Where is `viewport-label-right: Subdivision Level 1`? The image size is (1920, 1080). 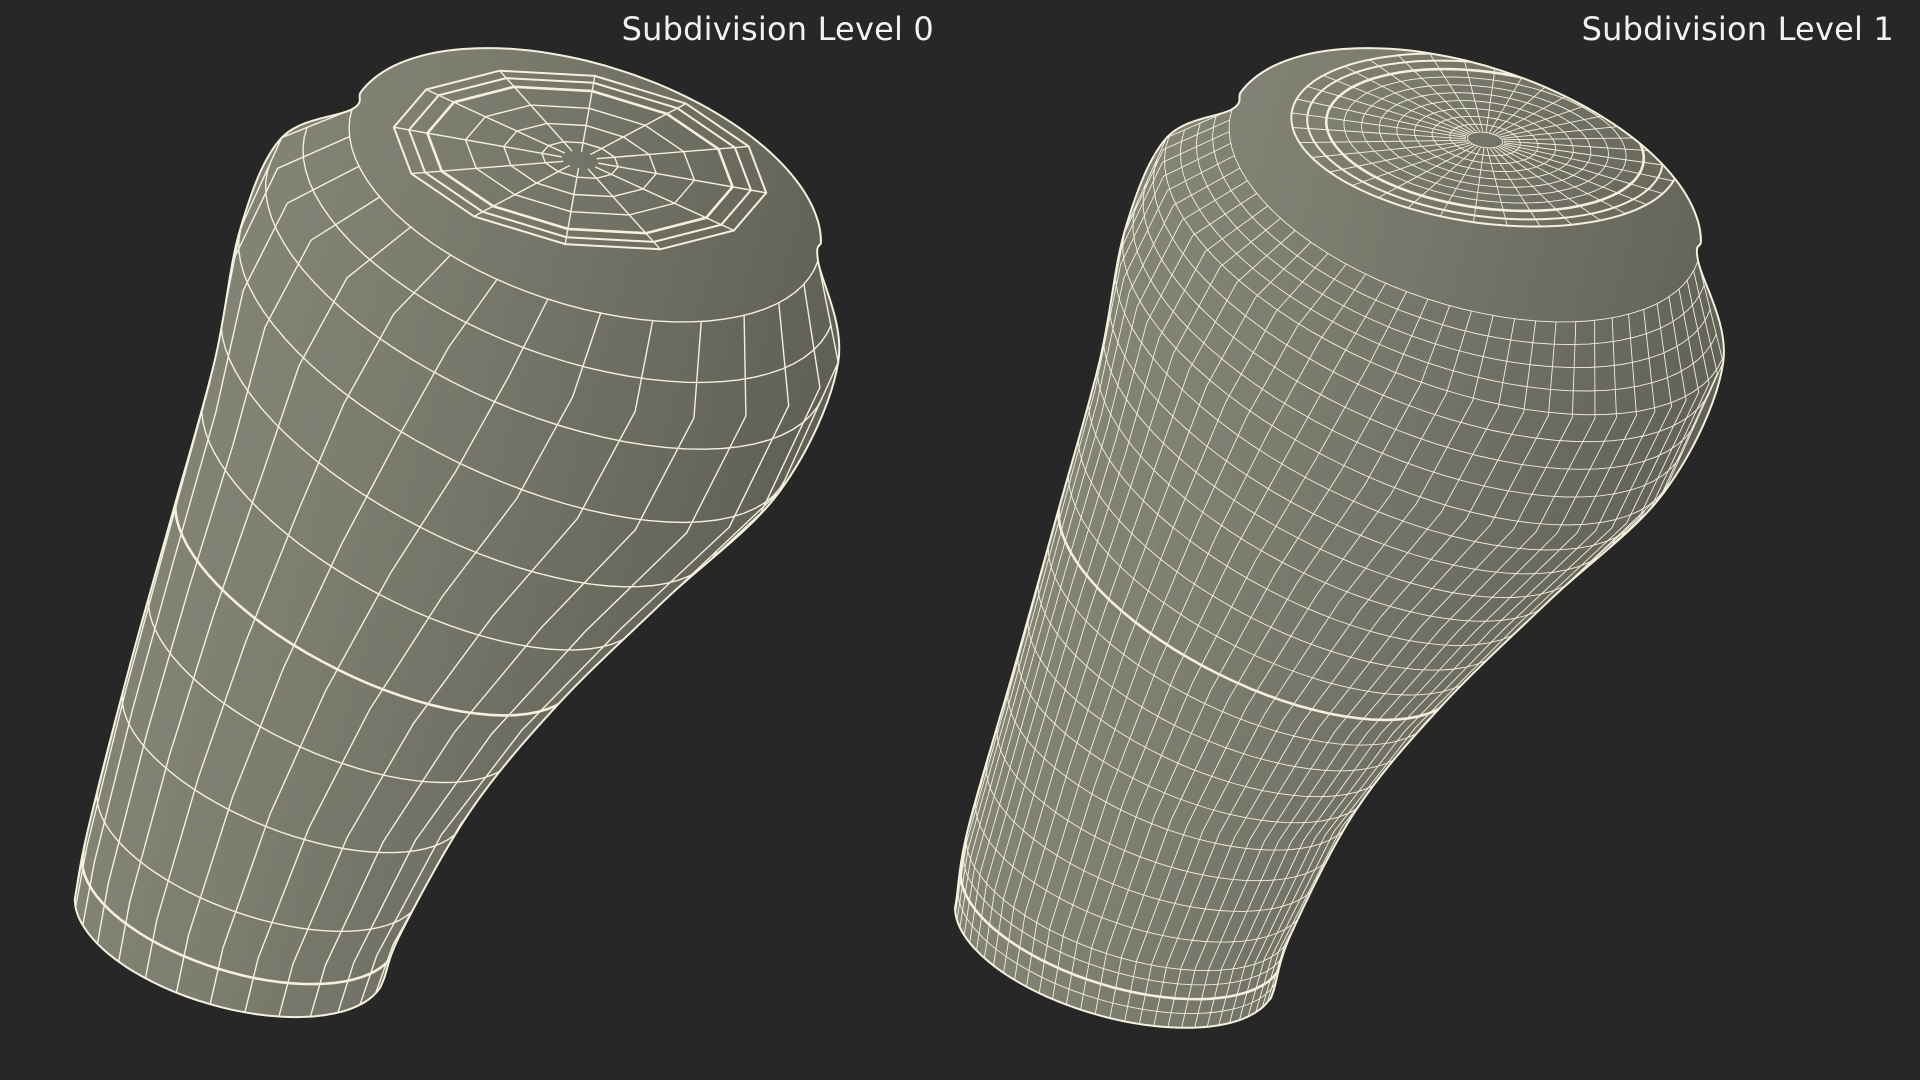
viewport-label-right: Subdivision Level 1 is located at coordinates (1737, 29).